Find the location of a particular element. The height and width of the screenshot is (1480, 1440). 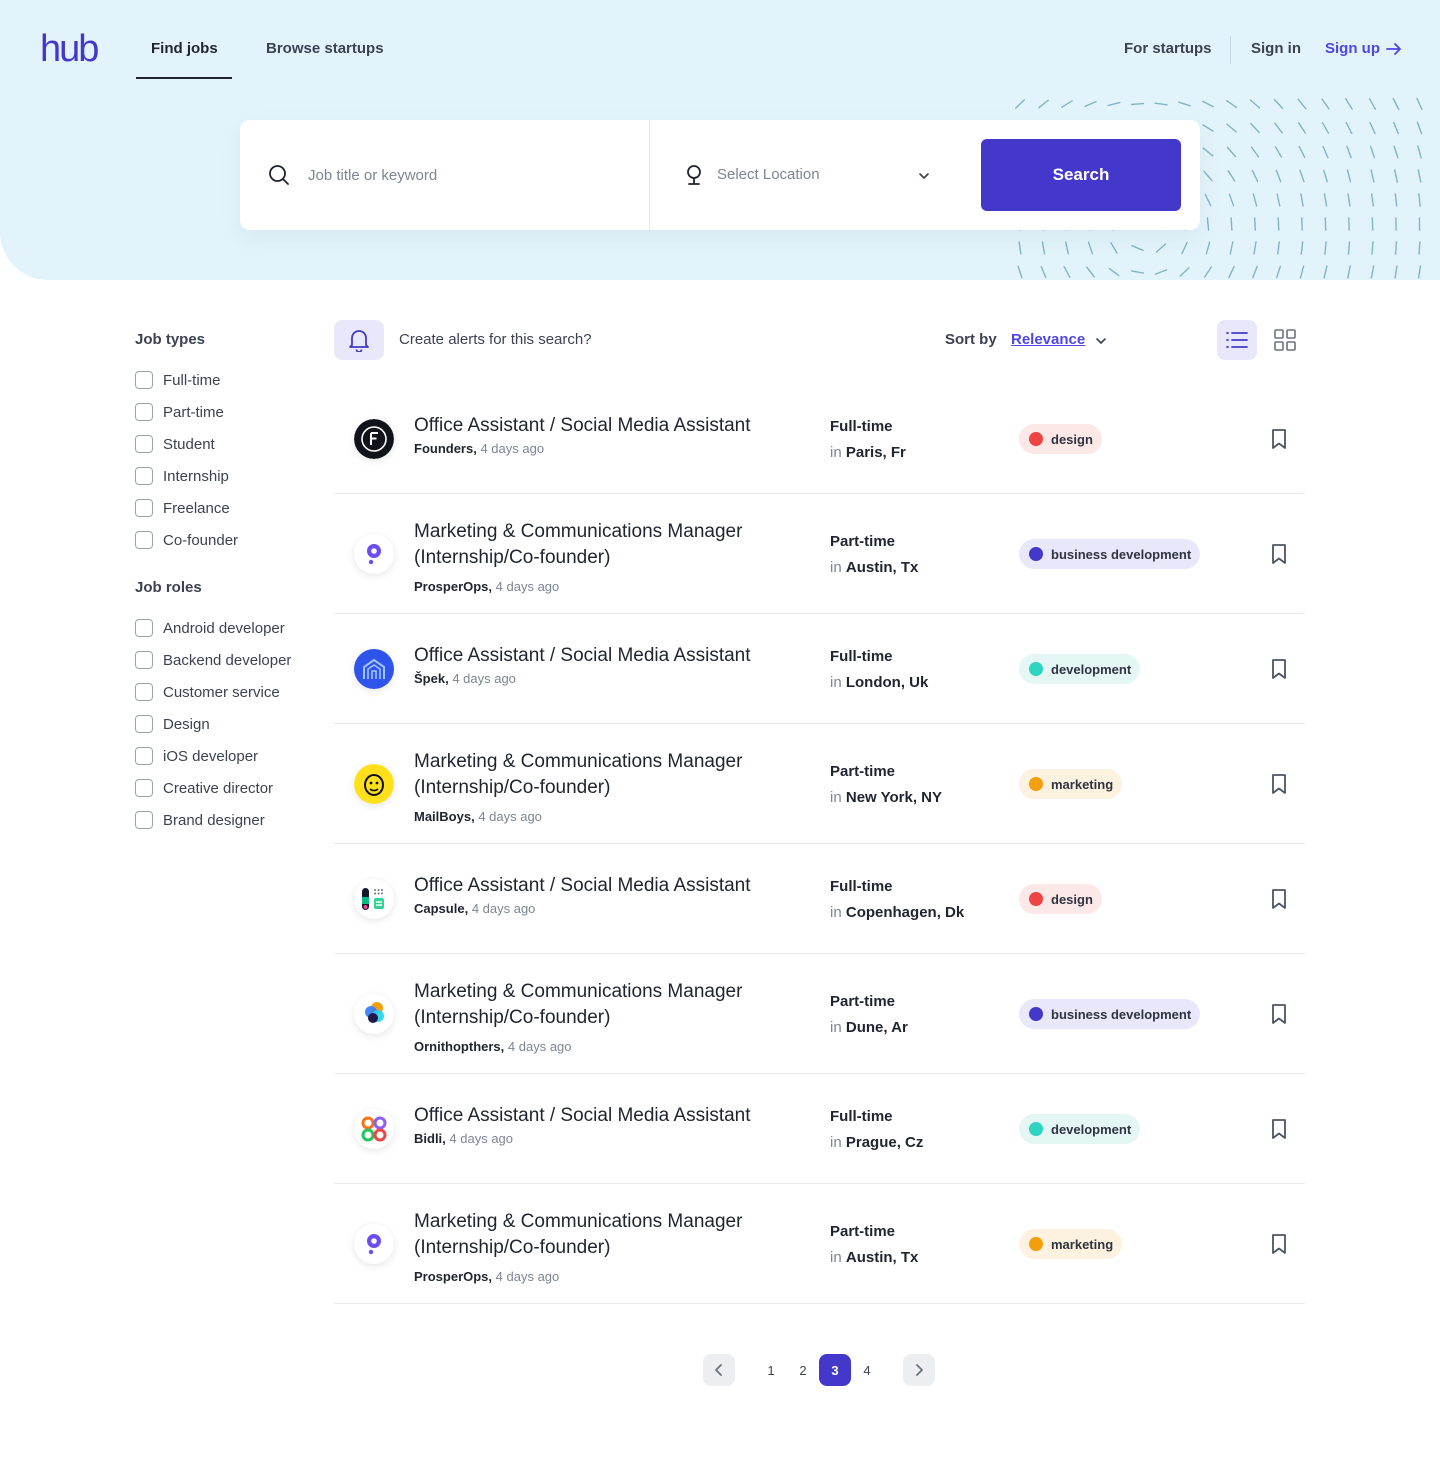

keyword-search-input is located at coordinates (468, 175).